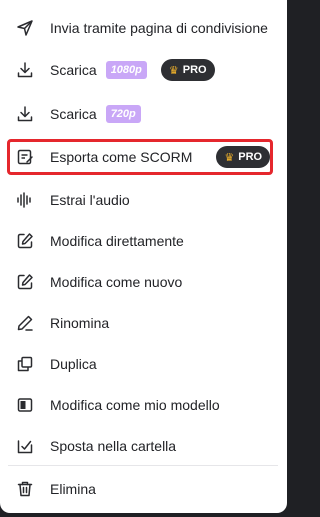 The width and height of the screenshot is (320, 517). I want to click on menu-item-share-page: Invia tramite pagina di condivisione, so click(140, 28).